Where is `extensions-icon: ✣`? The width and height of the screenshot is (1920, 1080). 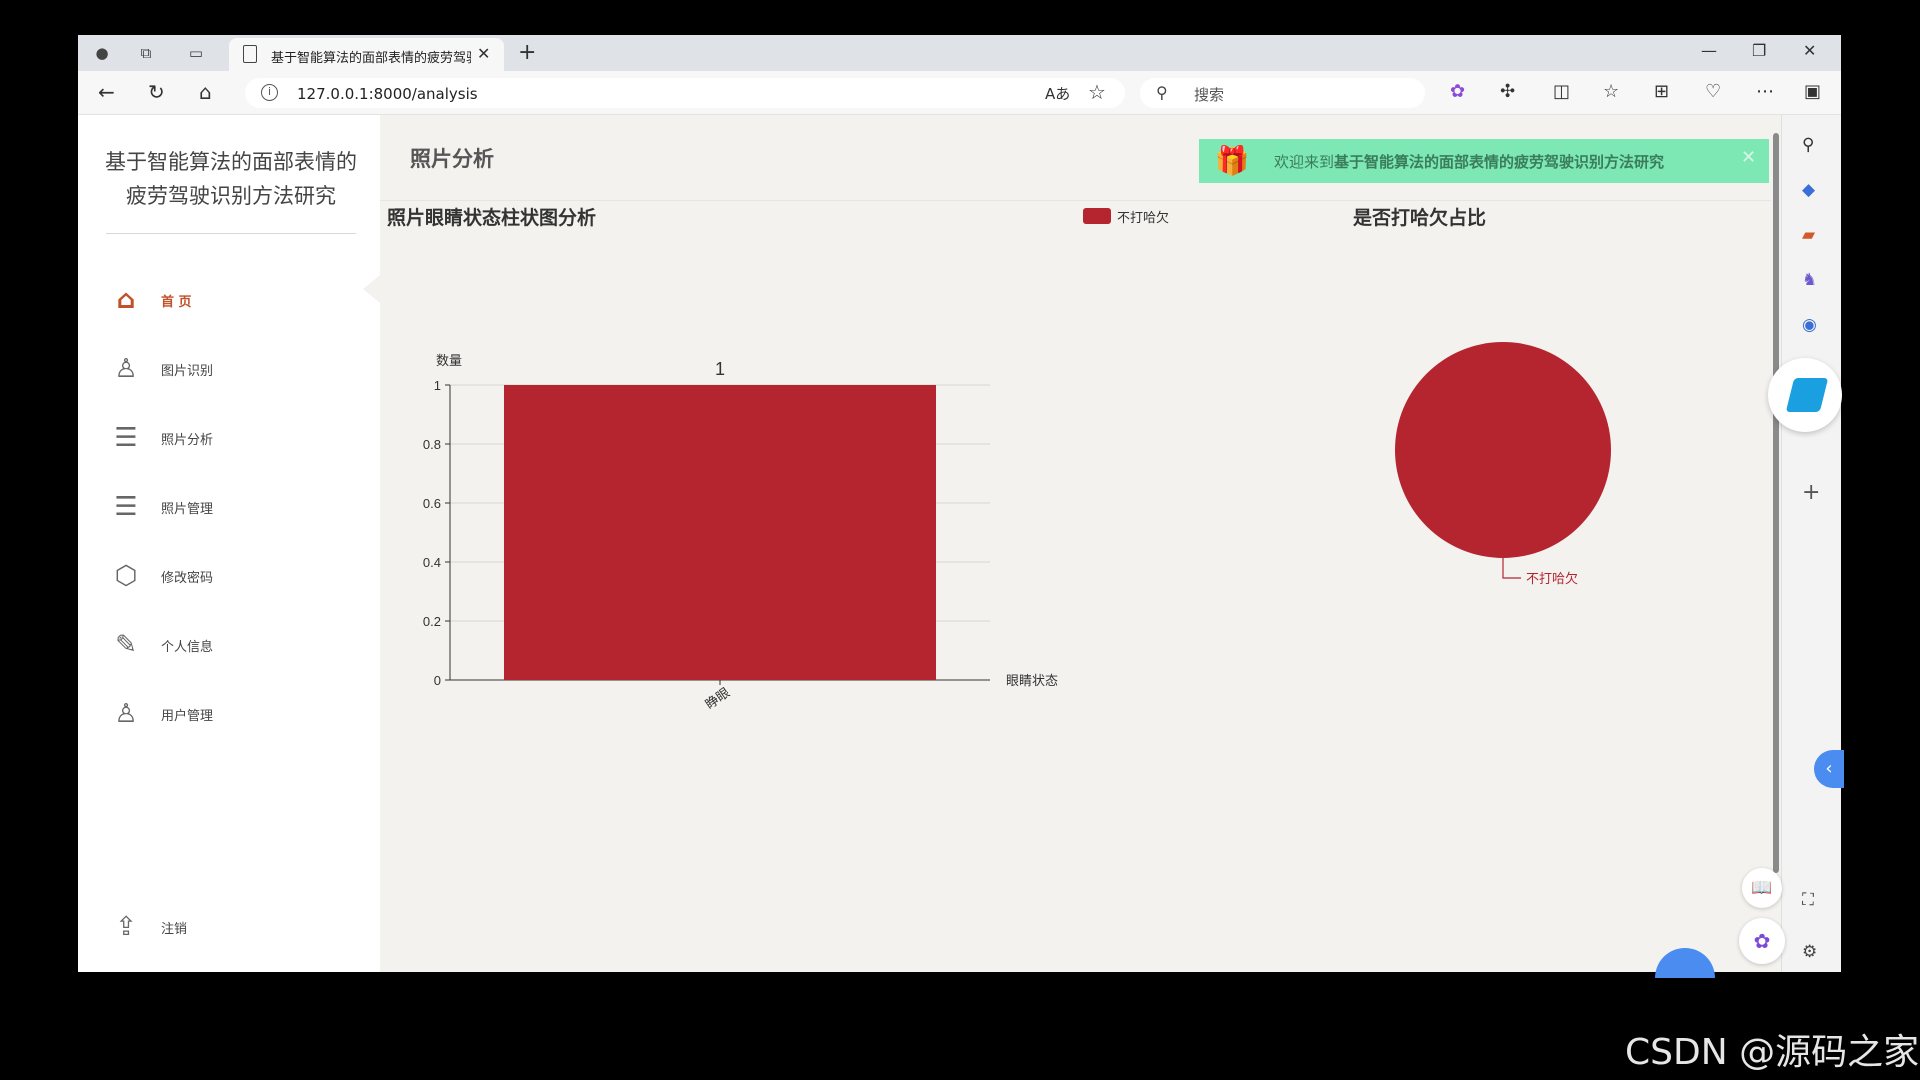 extensions-icon: ✣ is located at coordinates (1507, 91).